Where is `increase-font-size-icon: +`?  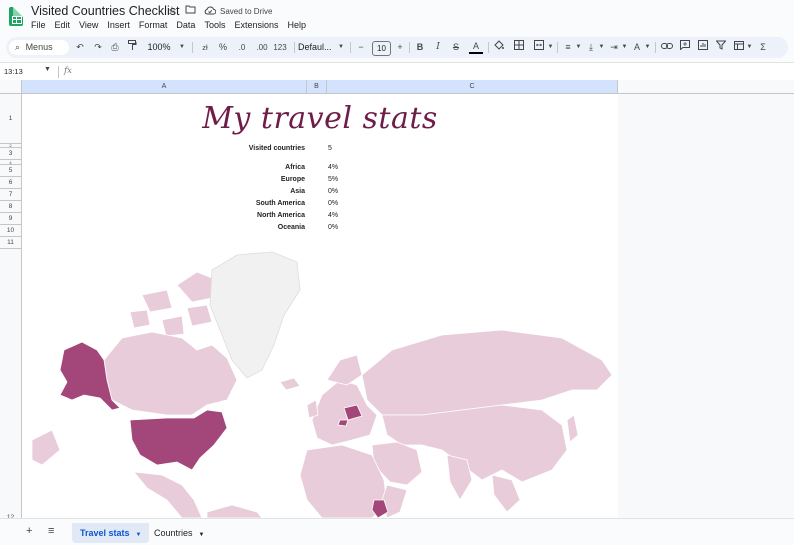
increase-font-size-icon: + is located at coordinates (400, 47).